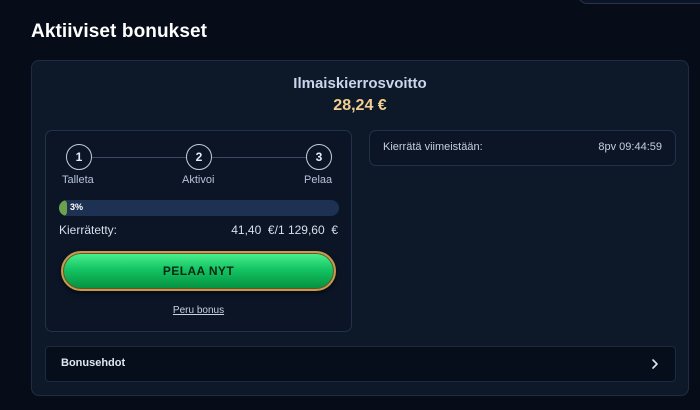 The image size is (700, 410). What do you see at coordinates (360, 105) in the screenshot?
I see `bonus-amount: 28,24 €` at bounding box center [360, 105].